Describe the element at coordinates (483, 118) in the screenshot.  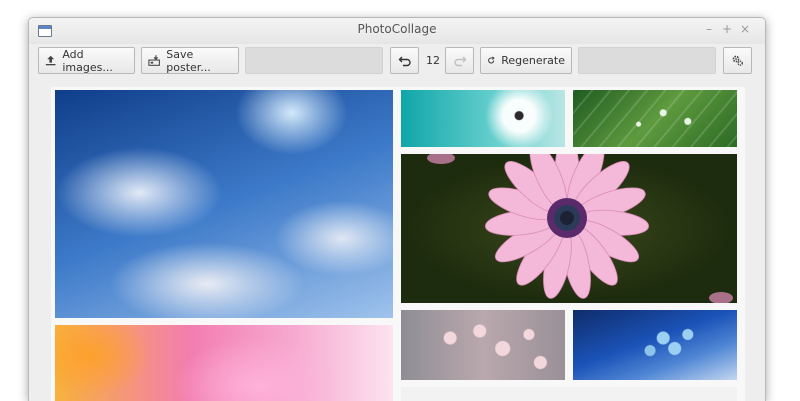
I see `collage-tile-dandelion` at that location.